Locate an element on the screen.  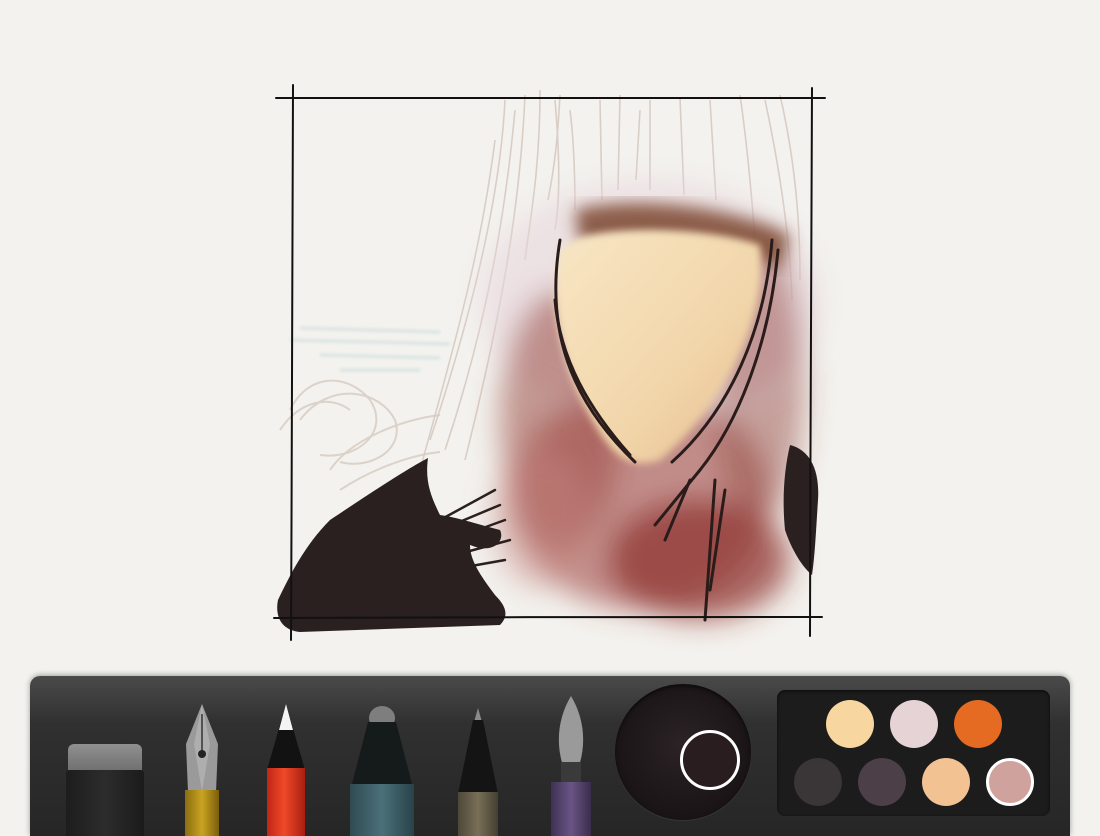
pencil-tool is located at coordinates (286, 770).